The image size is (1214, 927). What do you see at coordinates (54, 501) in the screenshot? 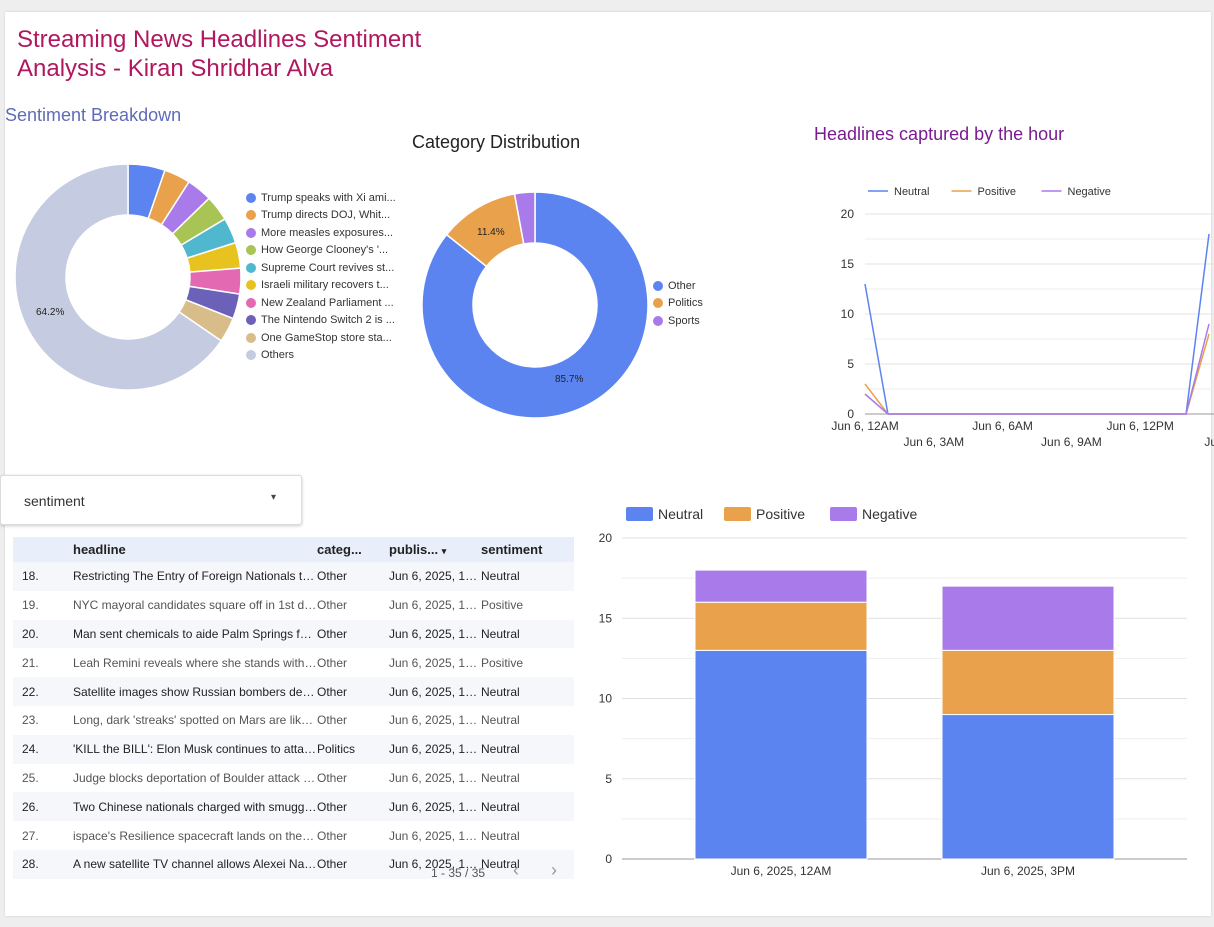
I see `filter-label: sentiment` at bounding box center [54, 501].